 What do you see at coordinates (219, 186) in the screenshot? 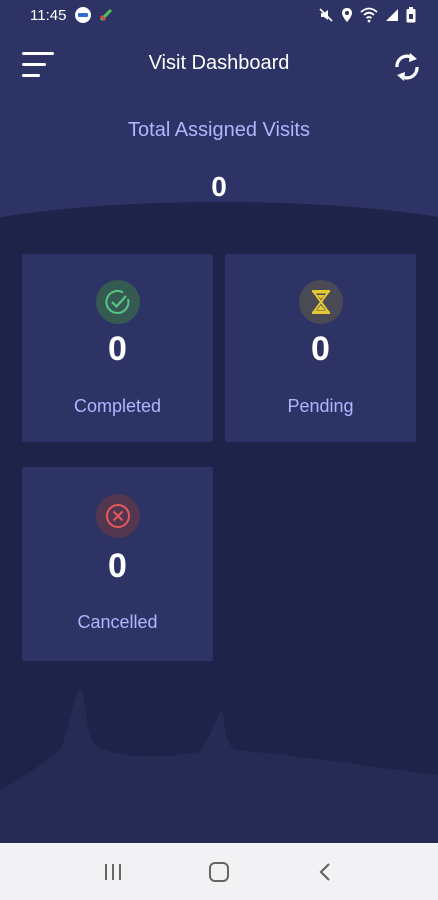
I see `total-visits-value: 0` at bounding box center [219, 186].